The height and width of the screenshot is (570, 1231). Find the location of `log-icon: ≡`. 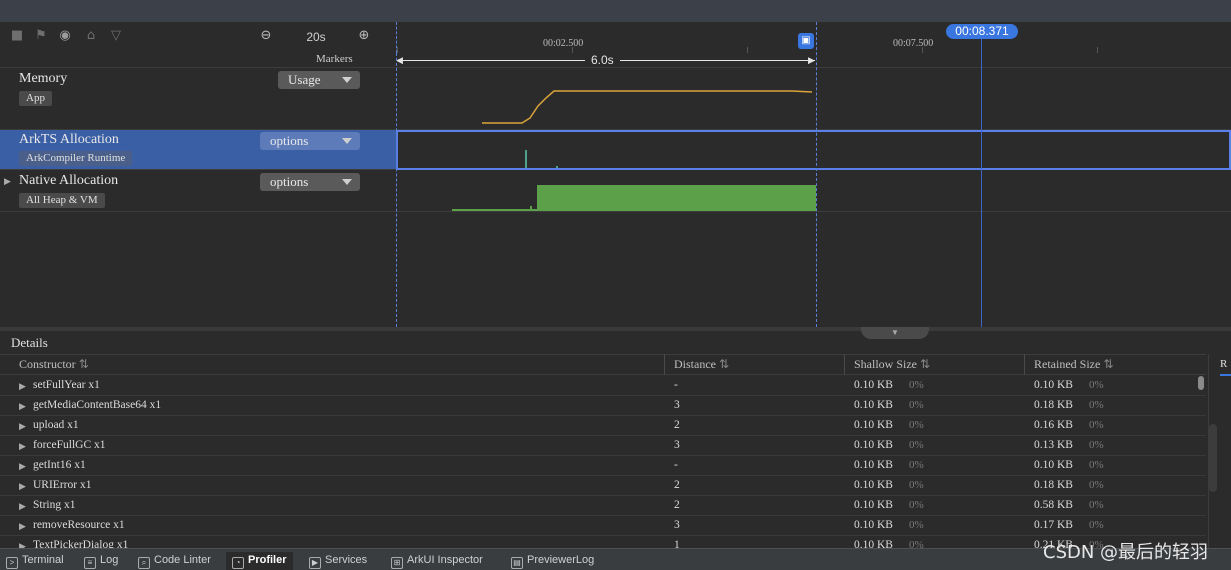

log-icon: ≡ is located at coordinates (90, 563).